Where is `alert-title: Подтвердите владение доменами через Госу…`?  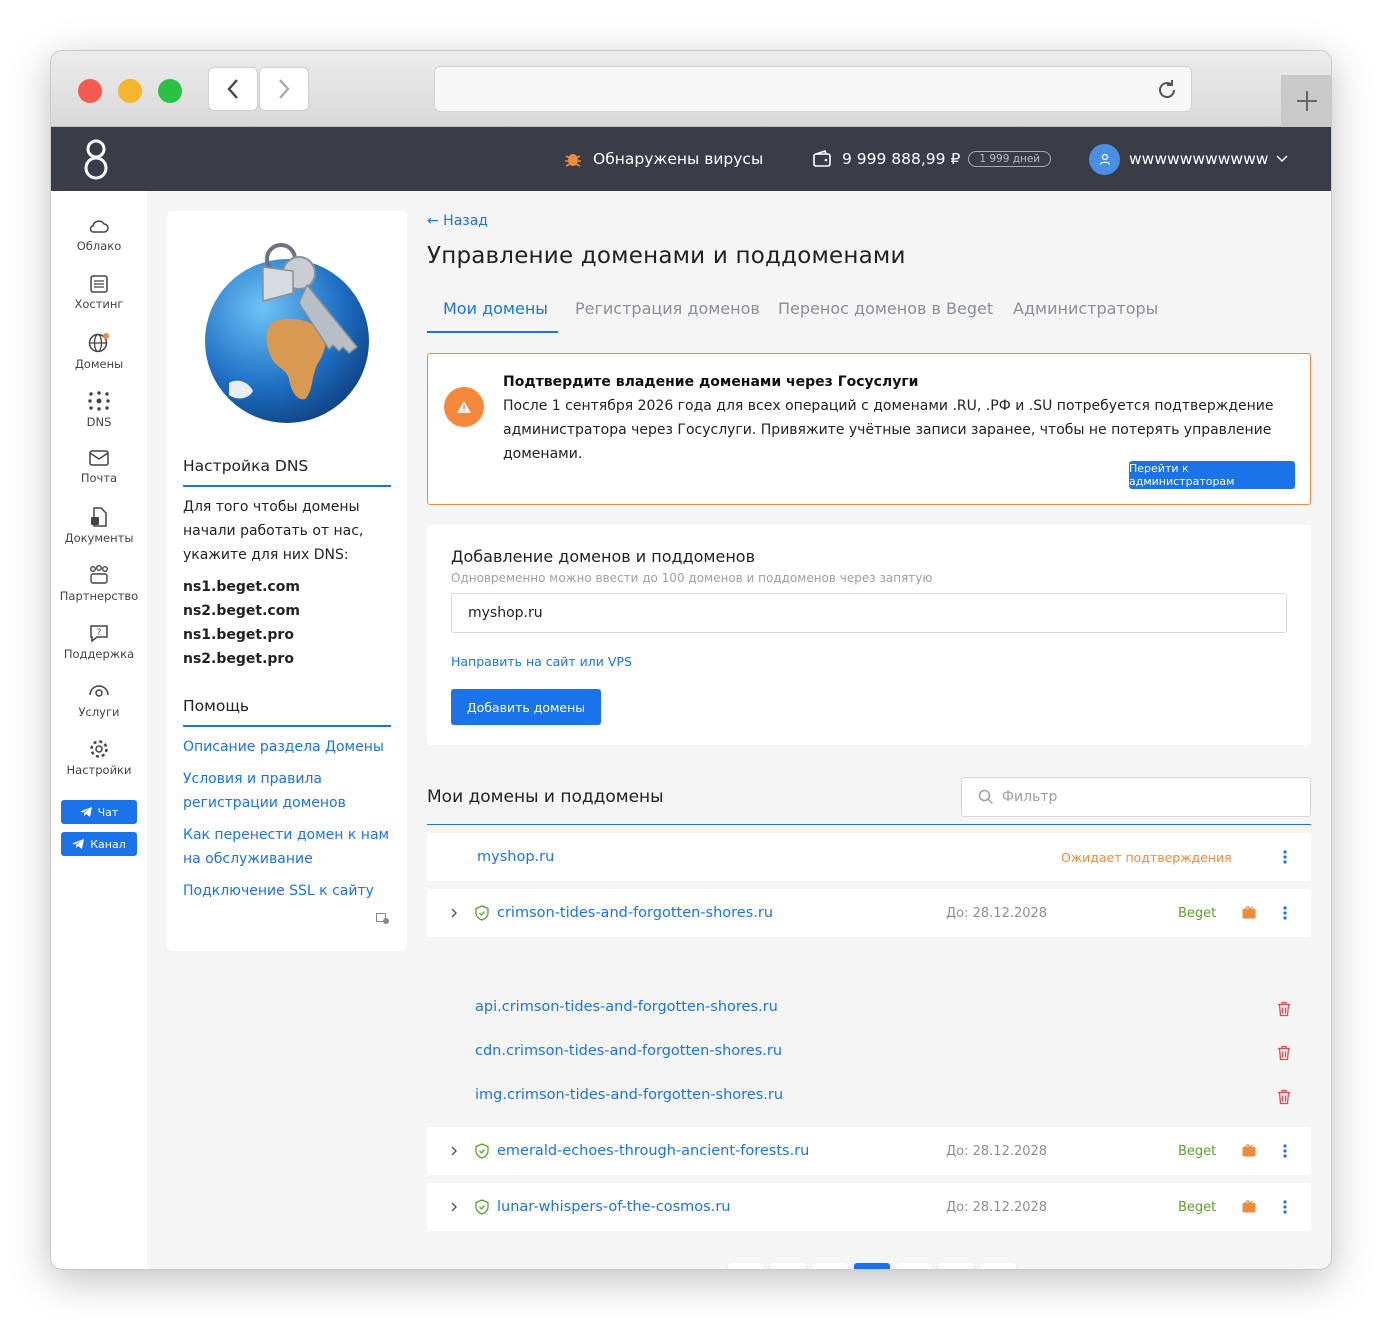
alert-title: Подтвердите владение доменами через Госу… is located at coordinates (711, 382).